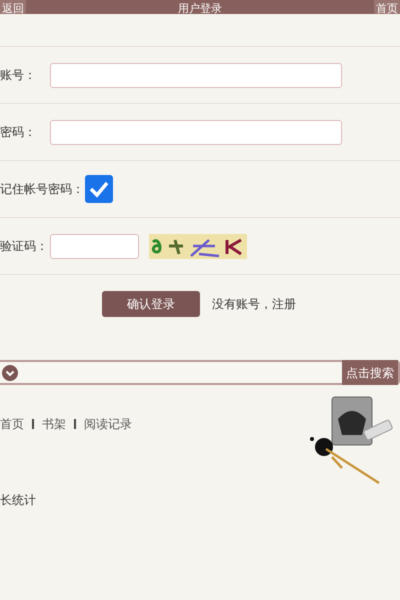 The image size is (400, 600). I want to click on register-link: 没有账号，注册, so click(254, 304).